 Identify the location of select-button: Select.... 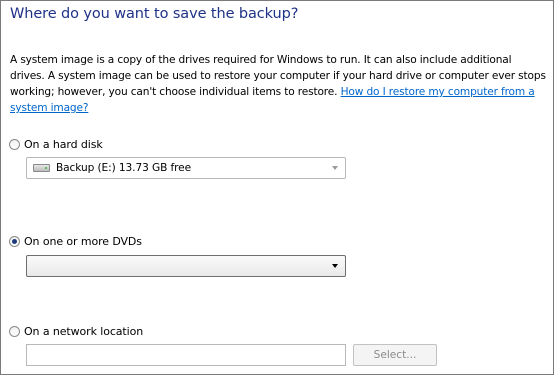
(395, 355).